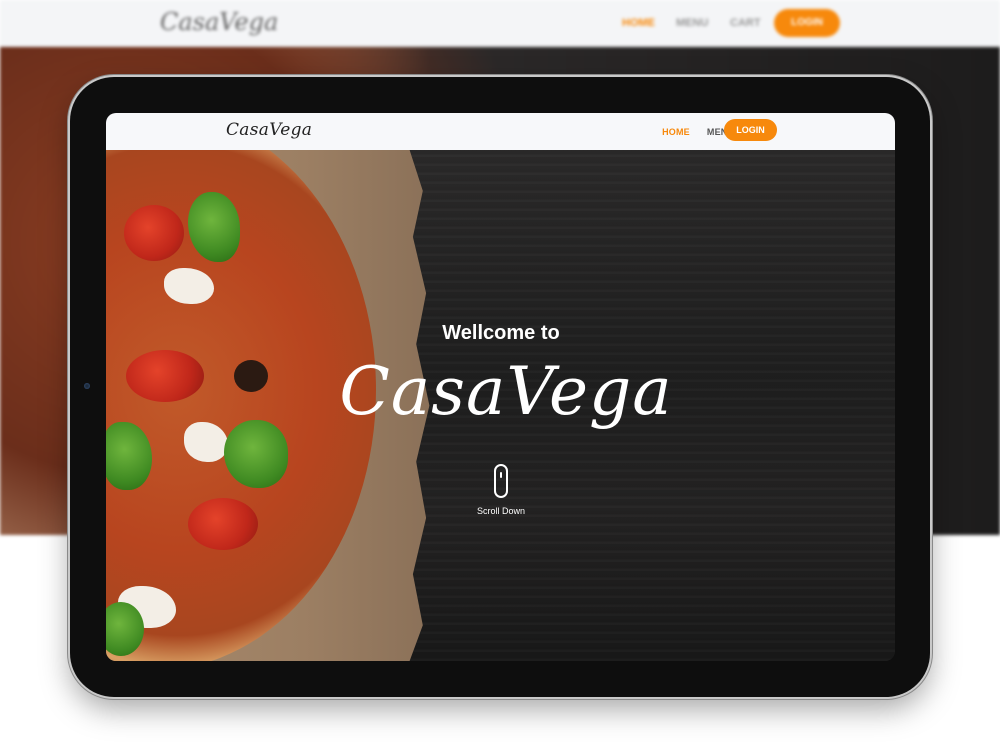 The height and width of the screenshot is (750, 1000). I want to click on background-nav-menu: MENU, so click(692, 23).